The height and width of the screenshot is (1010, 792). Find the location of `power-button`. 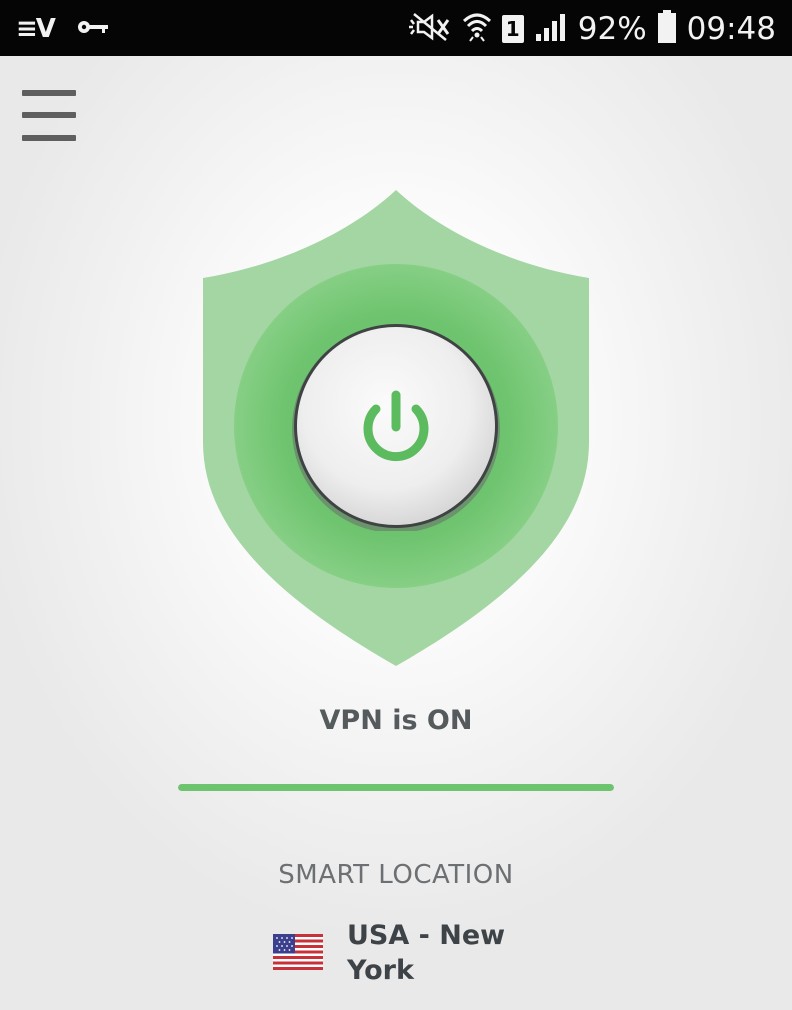

power-button is located at coordinates (396, 427).